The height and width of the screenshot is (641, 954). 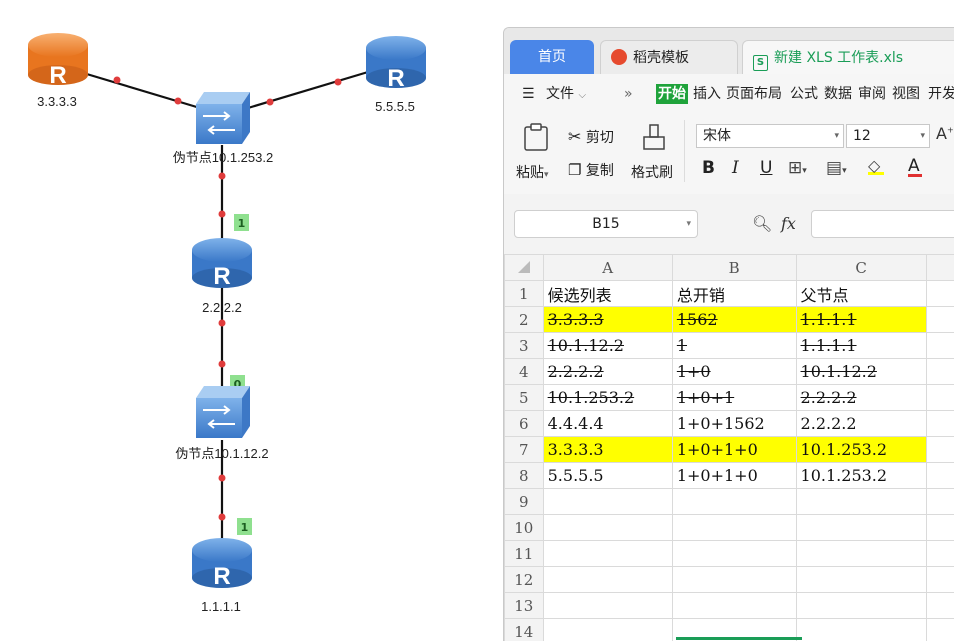 I want to click on cell-b: 总开销, so click(x=734, y=294).